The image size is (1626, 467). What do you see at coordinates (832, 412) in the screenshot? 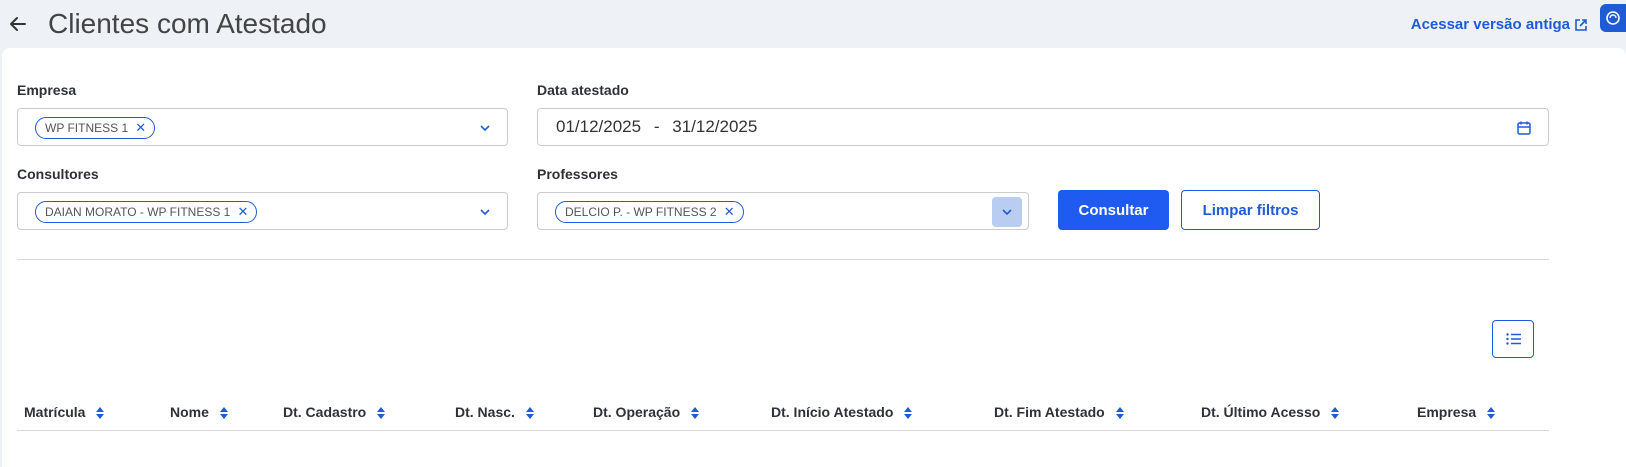
I see `column-label: Dt. Início Atestado` at bounding box center [832, 412].